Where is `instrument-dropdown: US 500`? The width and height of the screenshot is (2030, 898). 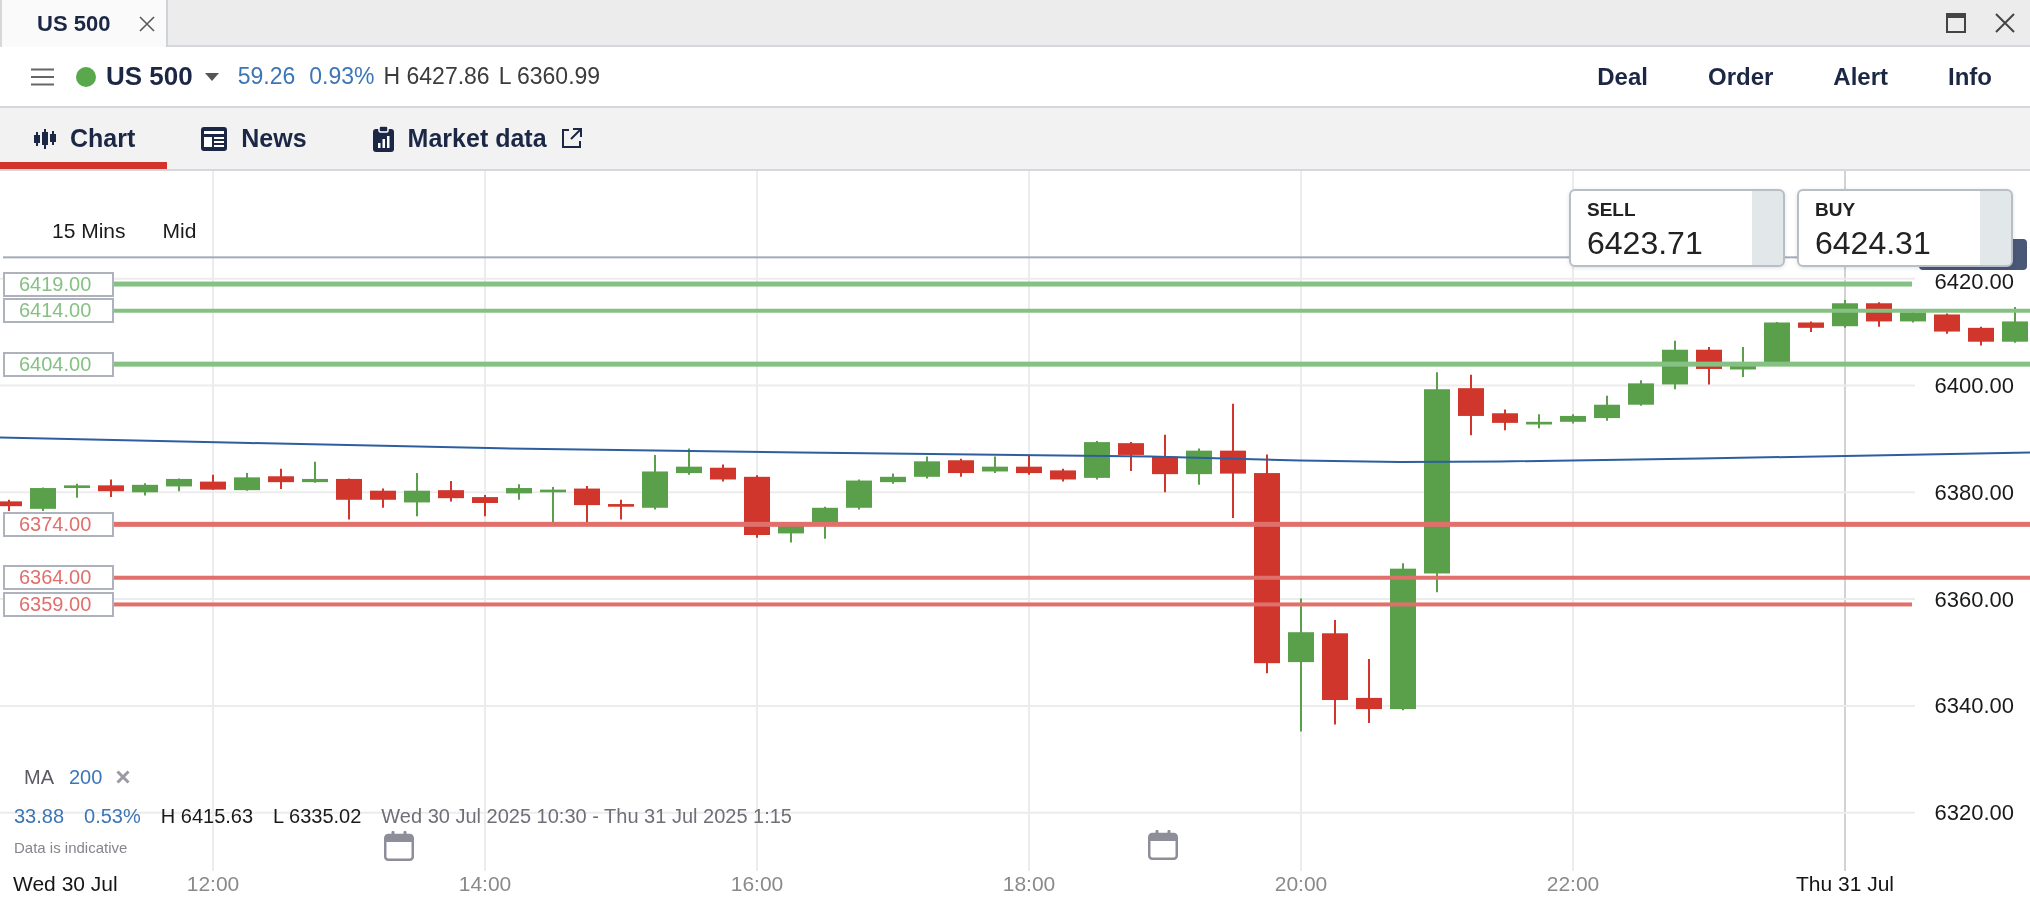
instrument-dropdown: US 500 is located at coordinates (162, 76).